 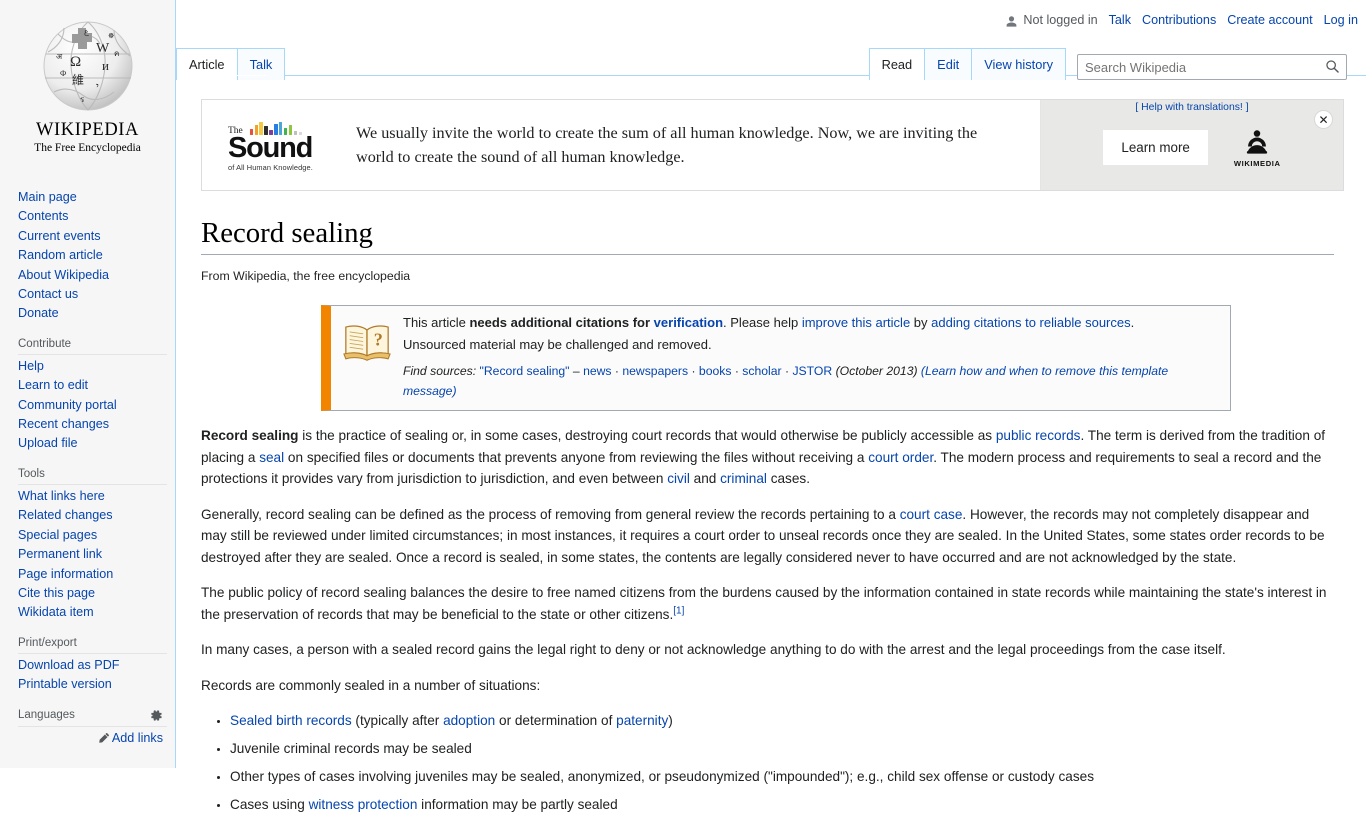 What do you see at coordinates (88, 68) in the screenshot?
I see `wikipedia-globe-puzzle-icon: W Ω и 維 י अ ع ค Ф ร ☸` at bounding box center [88, 68].